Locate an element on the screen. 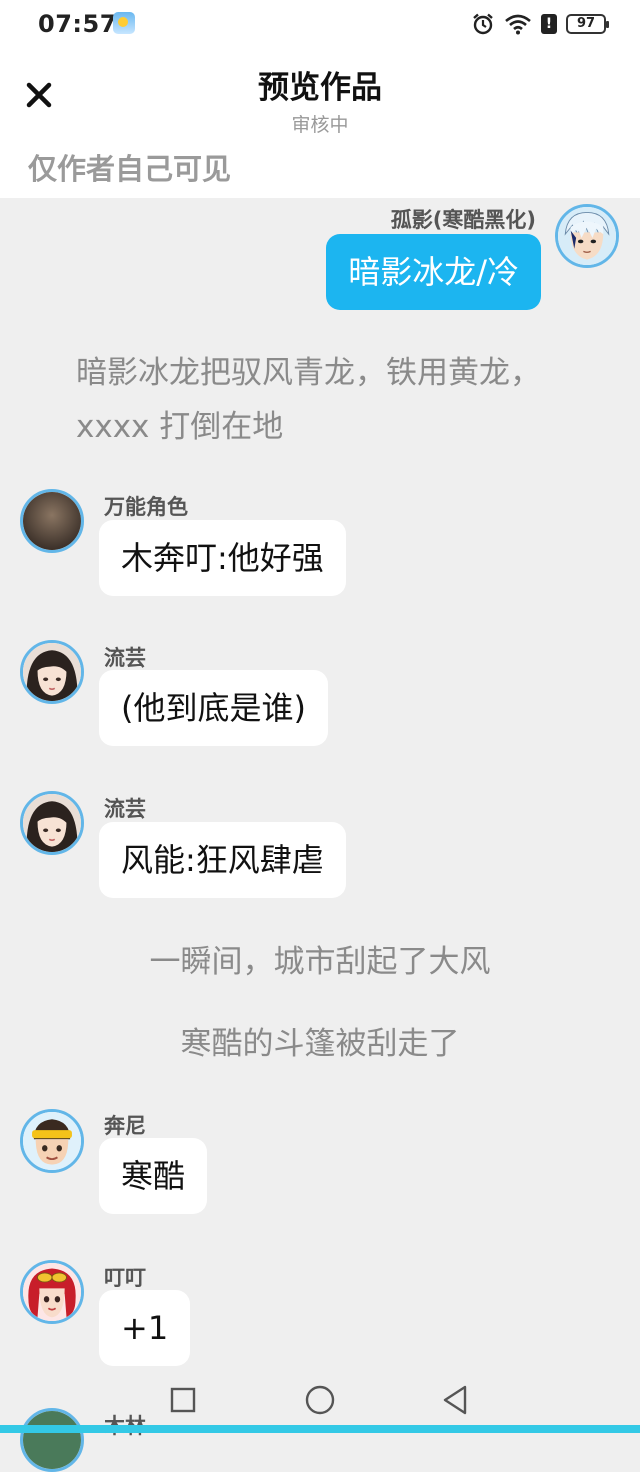 The height and width of the screenshot is (1472, 640). status-bar: 07:57 ! 97 is located at coordinates (320, 24).